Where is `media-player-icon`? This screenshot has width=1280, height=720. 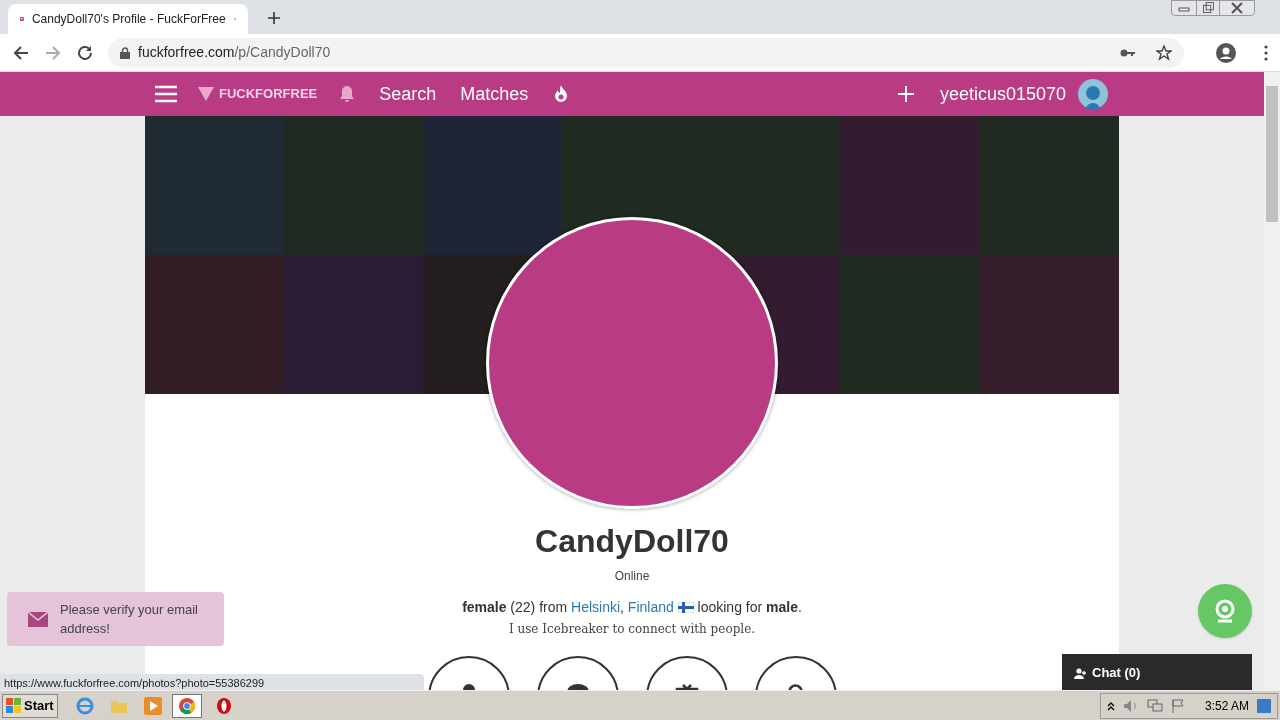
media-player-icon is located at coordinates (152, 705).